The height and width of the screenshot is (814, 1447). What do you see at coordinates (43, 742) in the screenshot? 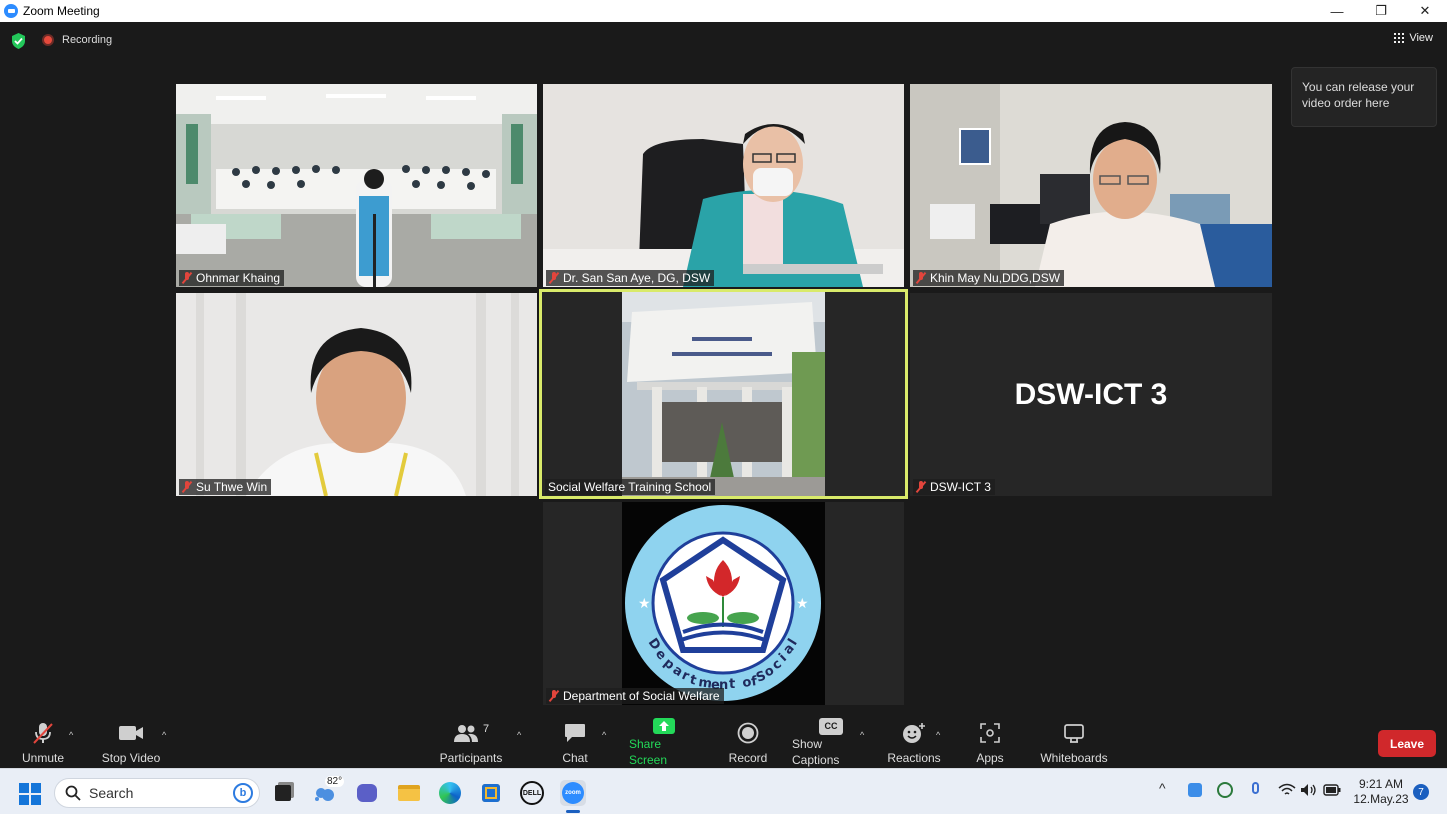
I see `unmute-button: Unmute` at bounding box center [43, 742].